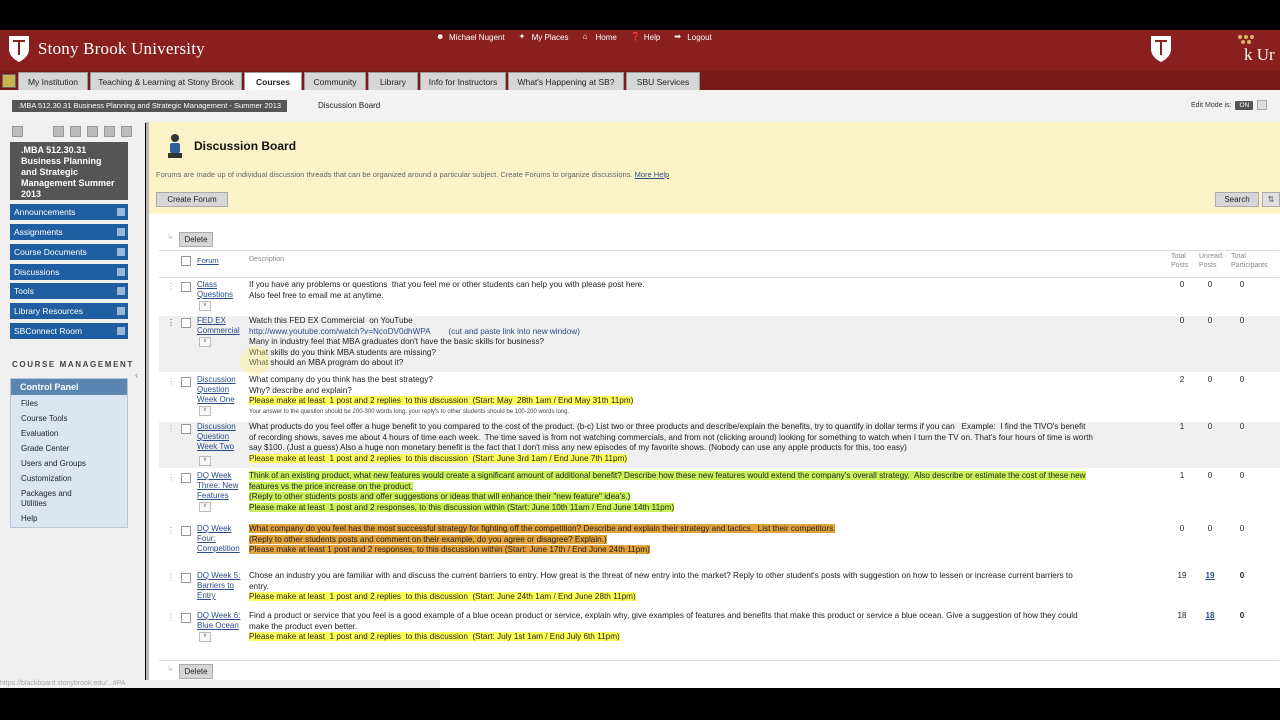 Image resolution: width=1280 pixels, height=720 pixels. I want to click on forum-name: DQ Week 5: Barriers to Entry, so click(221, 586).